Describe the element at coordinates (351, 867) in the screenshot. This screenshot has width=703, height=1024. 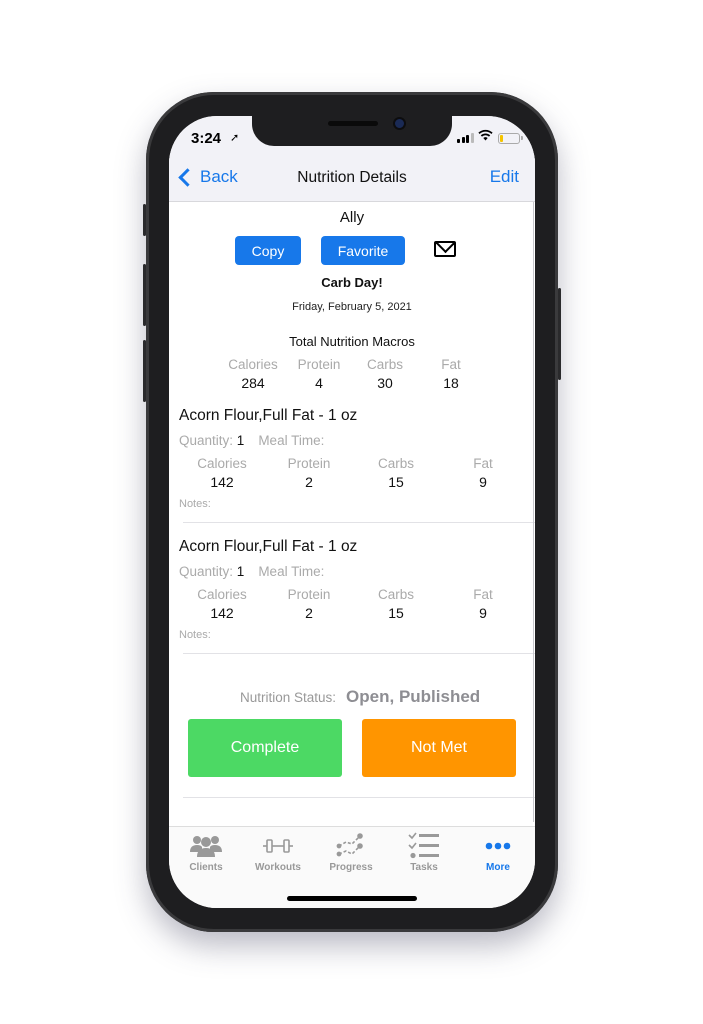
I see `tab-label: Progress` at that location.